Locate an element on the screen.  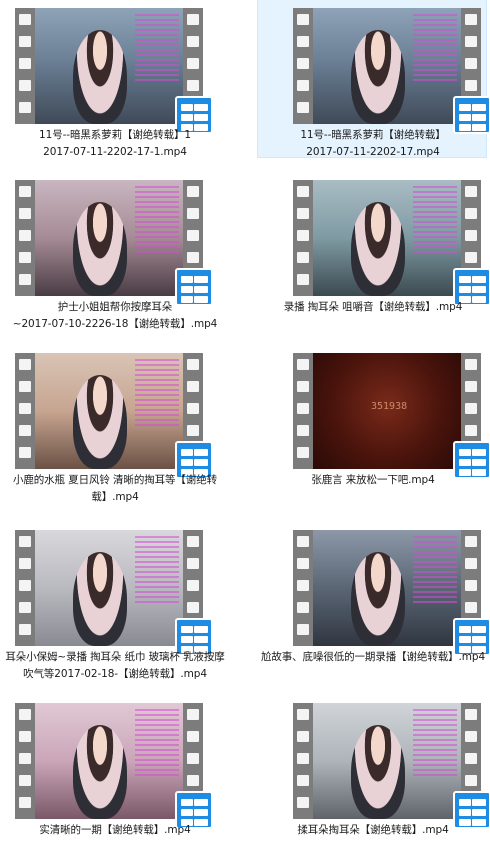
file-name: 揉耳朵掏耳朵【谢绝转载】.mp4 is located at coordinates (373, 830).